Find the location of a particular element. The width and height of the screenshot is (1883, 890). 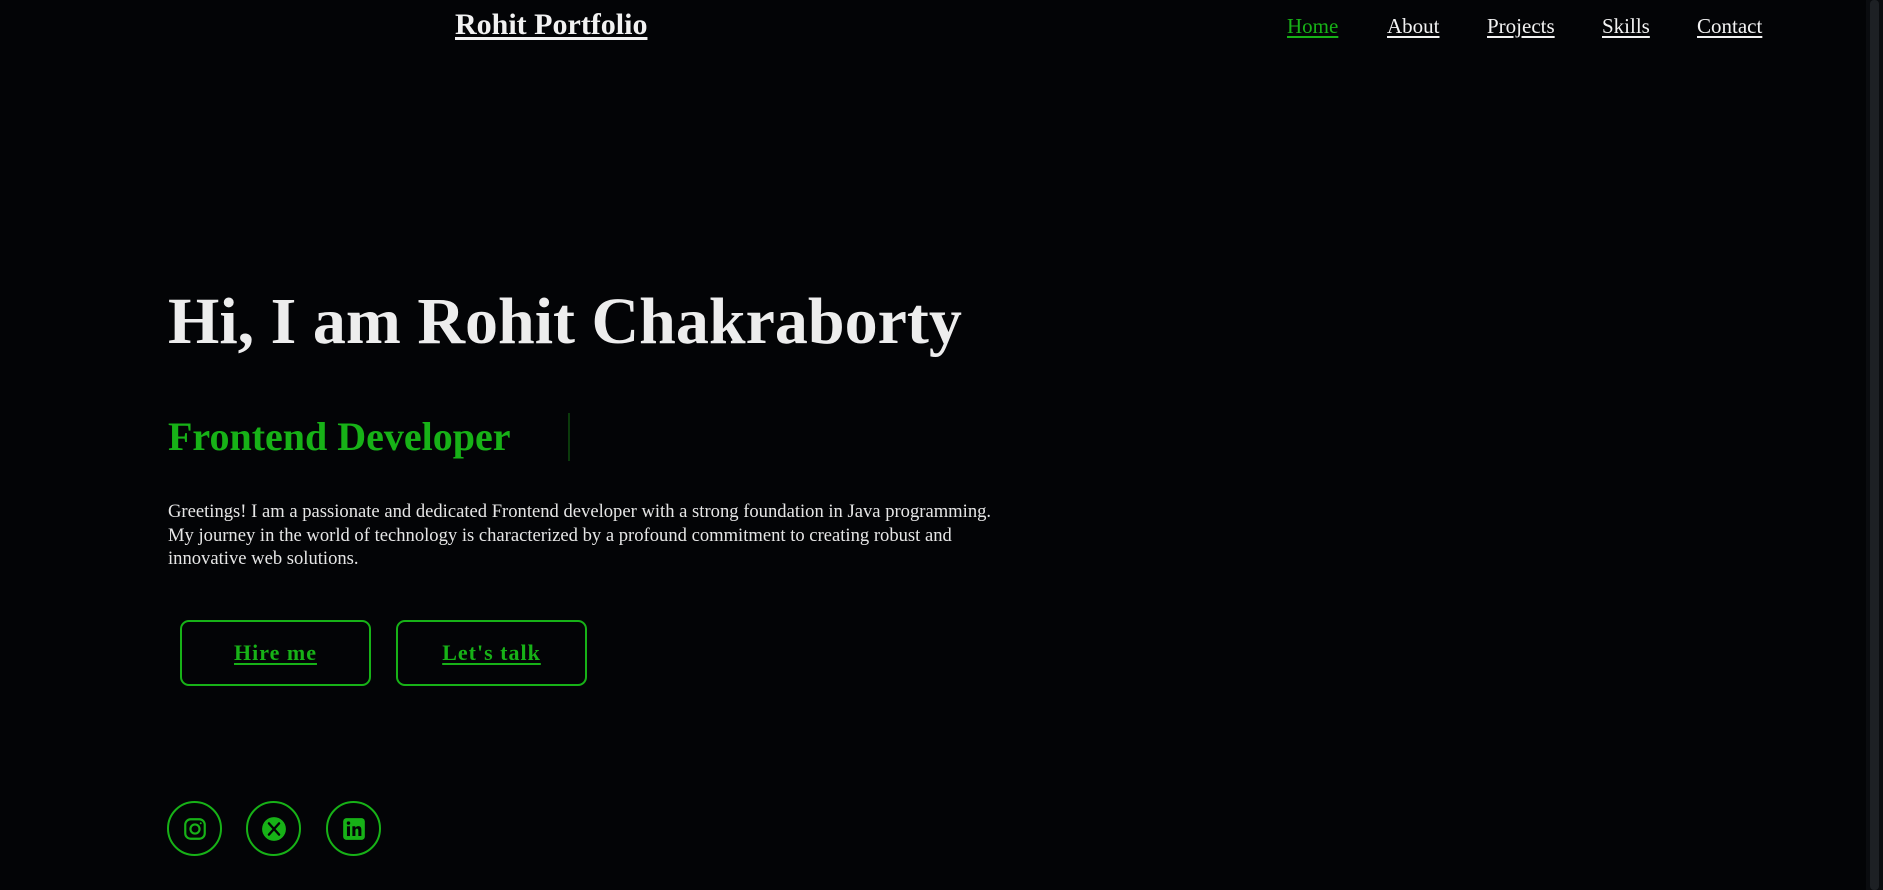

nav-home-link: Home is located at coordinates (1312, 26).